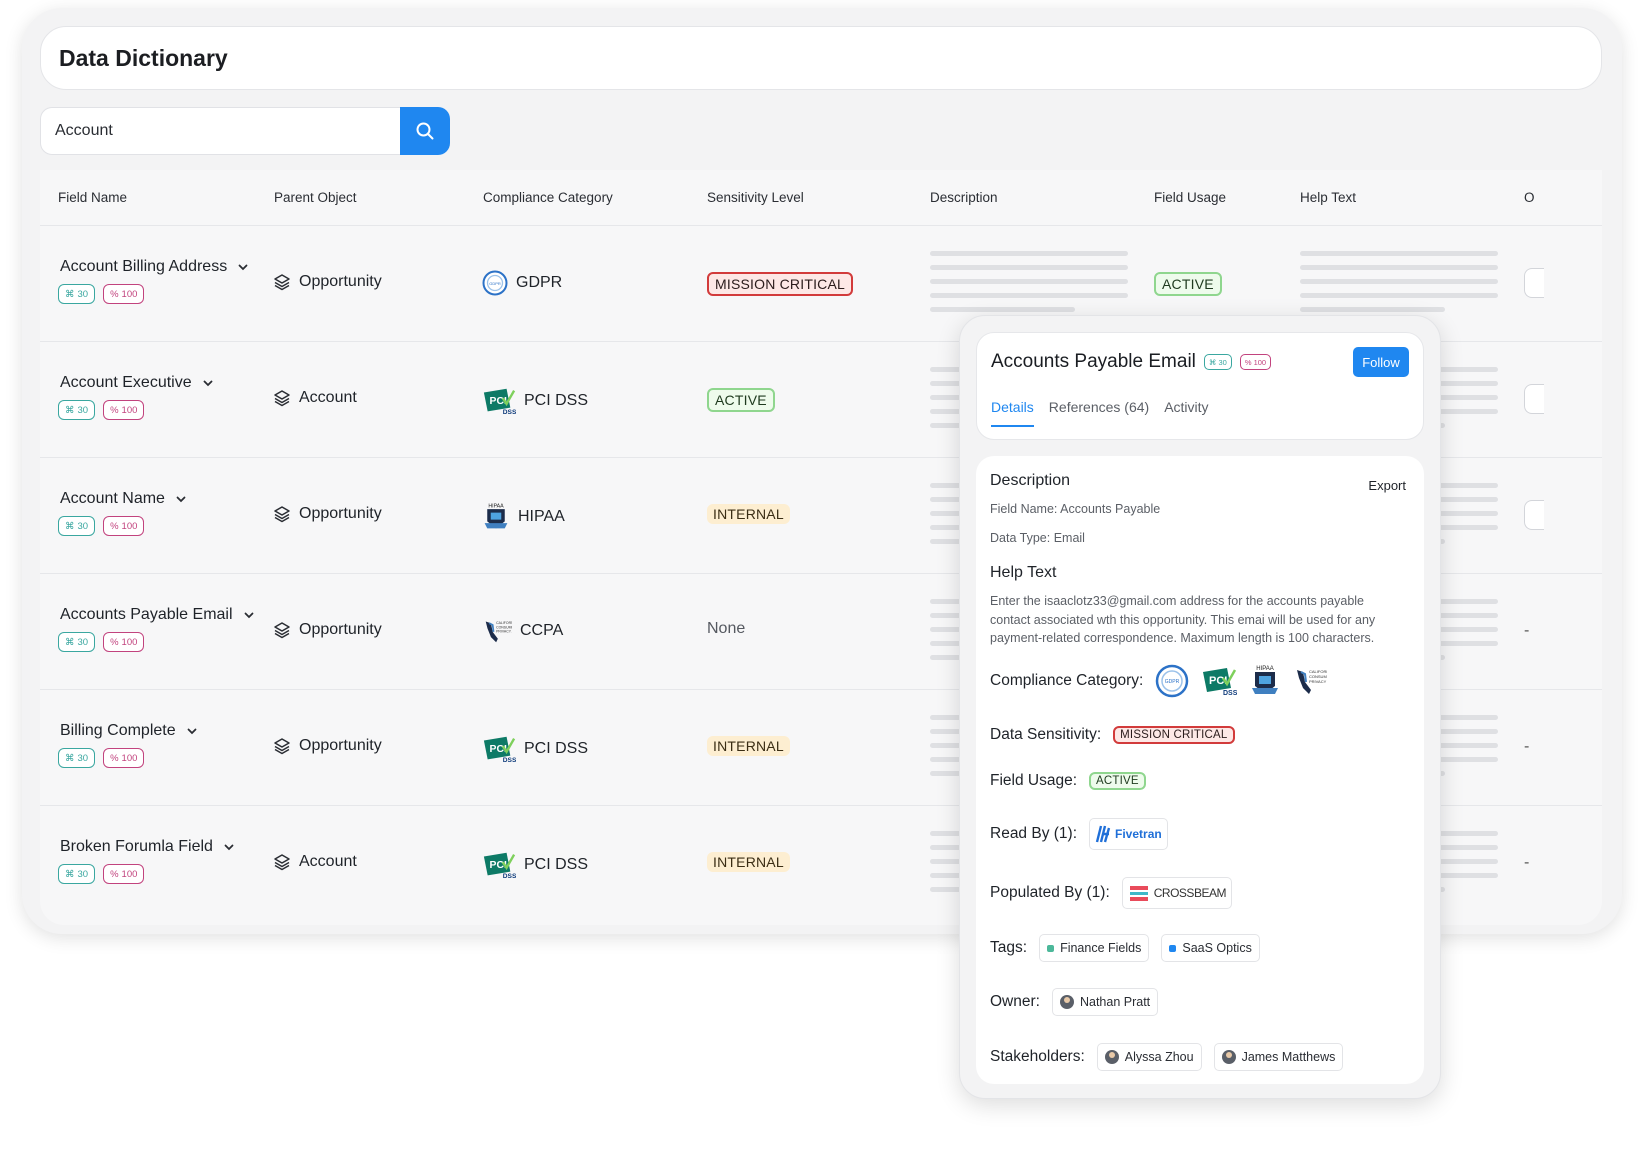 The height and width of the screenshot is (1150, 1642). I want to click on field-name: Accounts Payable Email, so click(146, 615).